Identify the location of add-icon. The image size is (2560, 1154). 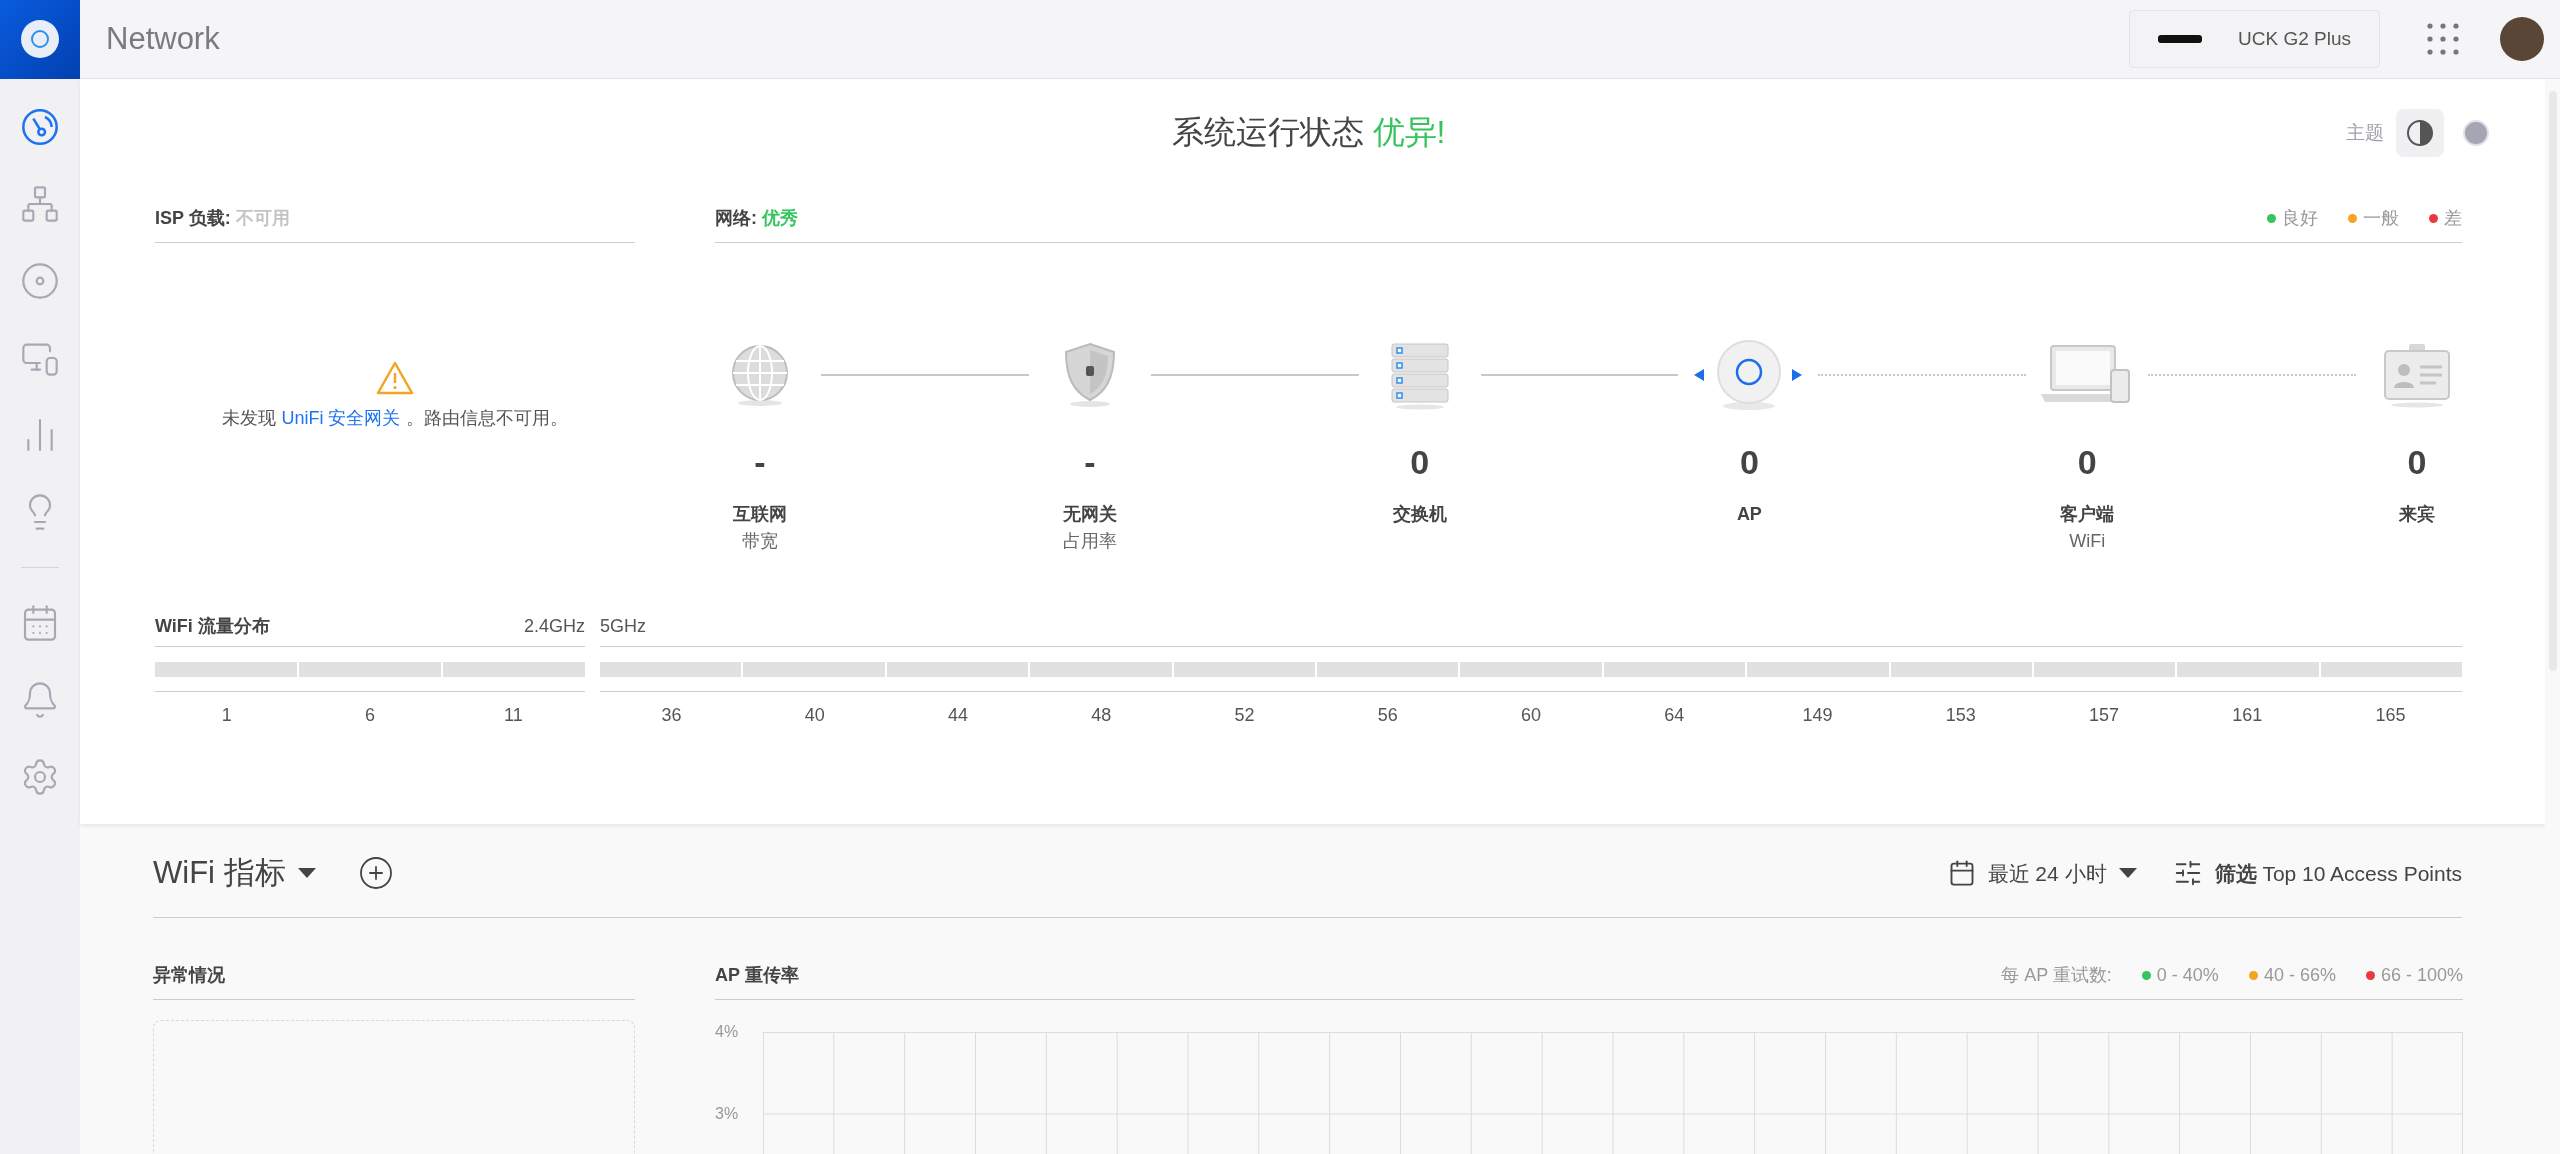
(375, 873).